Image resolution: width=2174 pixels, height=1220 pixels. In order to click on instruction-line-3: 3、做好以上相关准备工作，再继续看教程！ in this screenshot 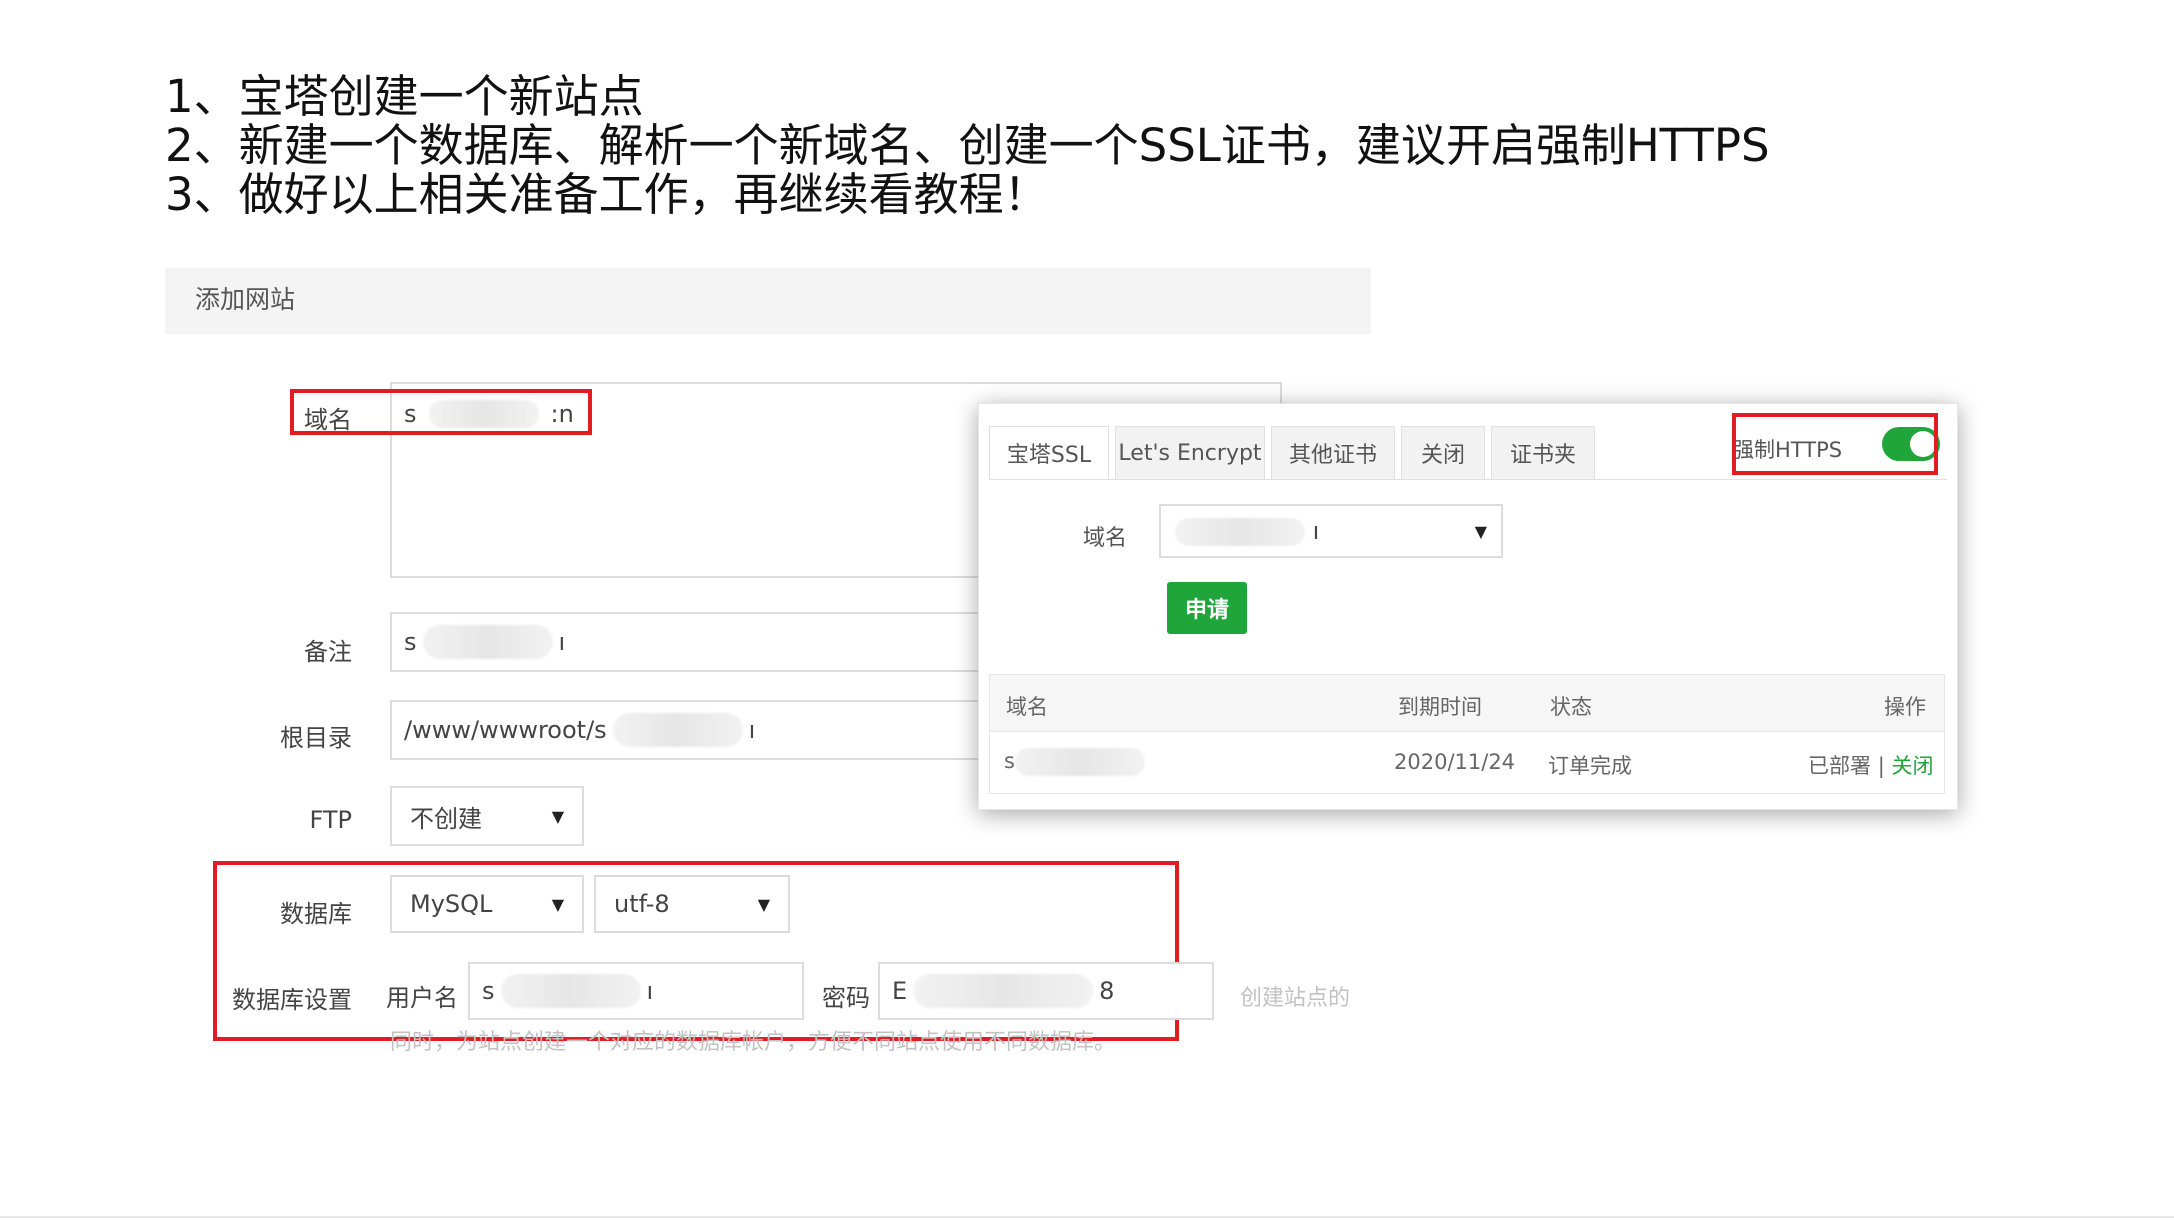, I will do `click(607, 194)`.